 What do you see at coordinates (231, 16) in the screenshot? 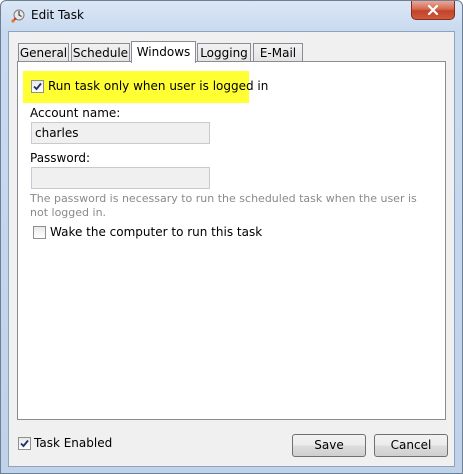
I see `title-bar: Edit Task` at bounding box center [231, 16].